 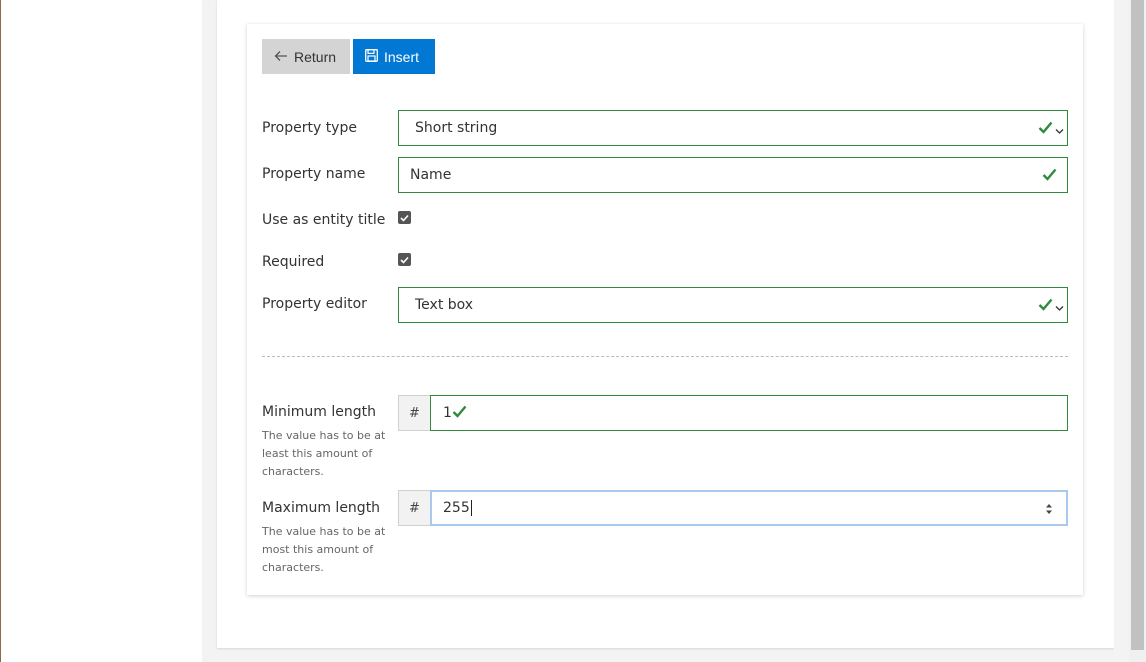 What do you see at coordinates (456, 128) in the screenshot?
I see `property-type-value: Short string` at bounding box center [456, 128].